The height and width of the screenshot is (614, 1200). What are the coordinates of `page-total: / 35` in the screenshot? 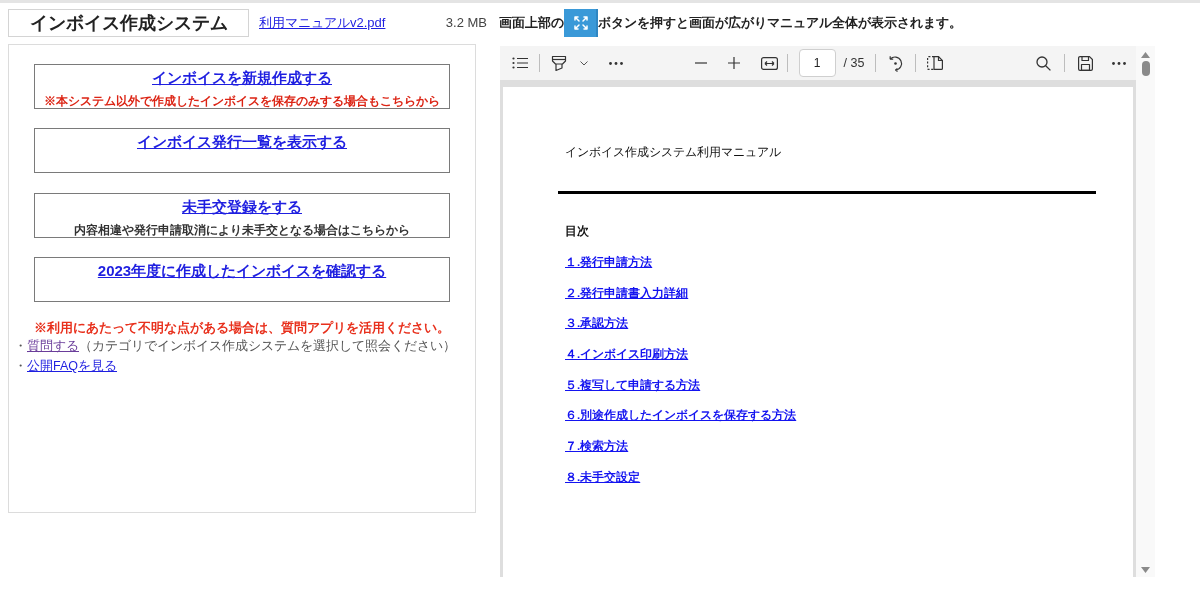 It's located at (854, 63).